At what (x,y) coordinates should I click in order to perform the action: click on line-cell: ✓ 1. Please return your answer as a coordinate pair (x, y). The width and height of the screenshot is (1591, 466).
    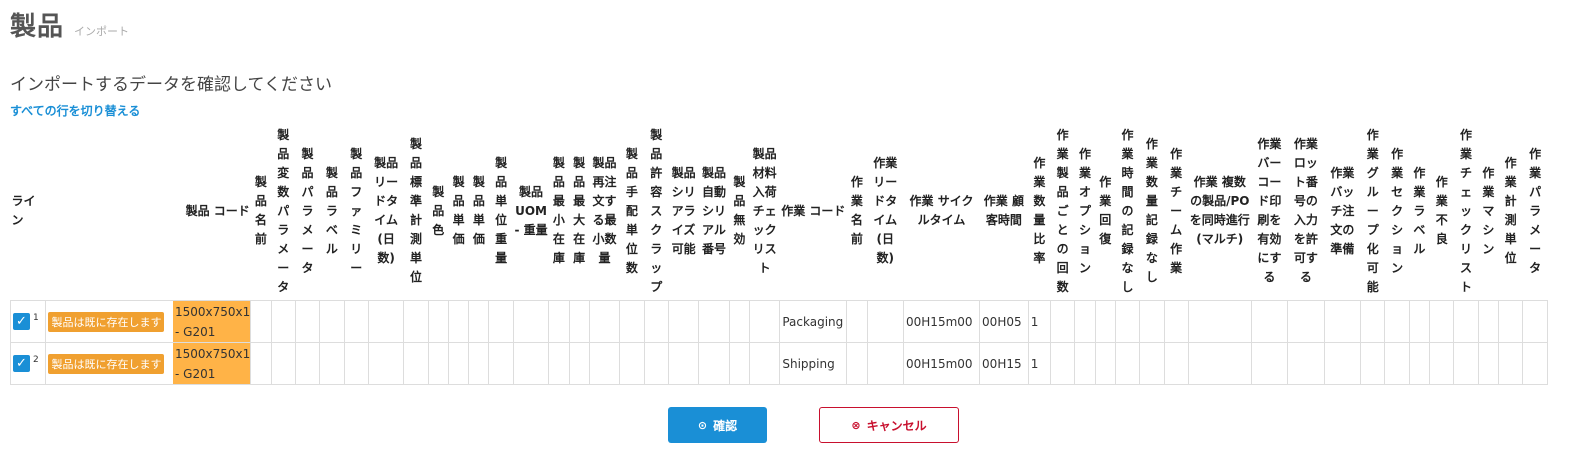
    Looking at the image, I should click on (28, 321).